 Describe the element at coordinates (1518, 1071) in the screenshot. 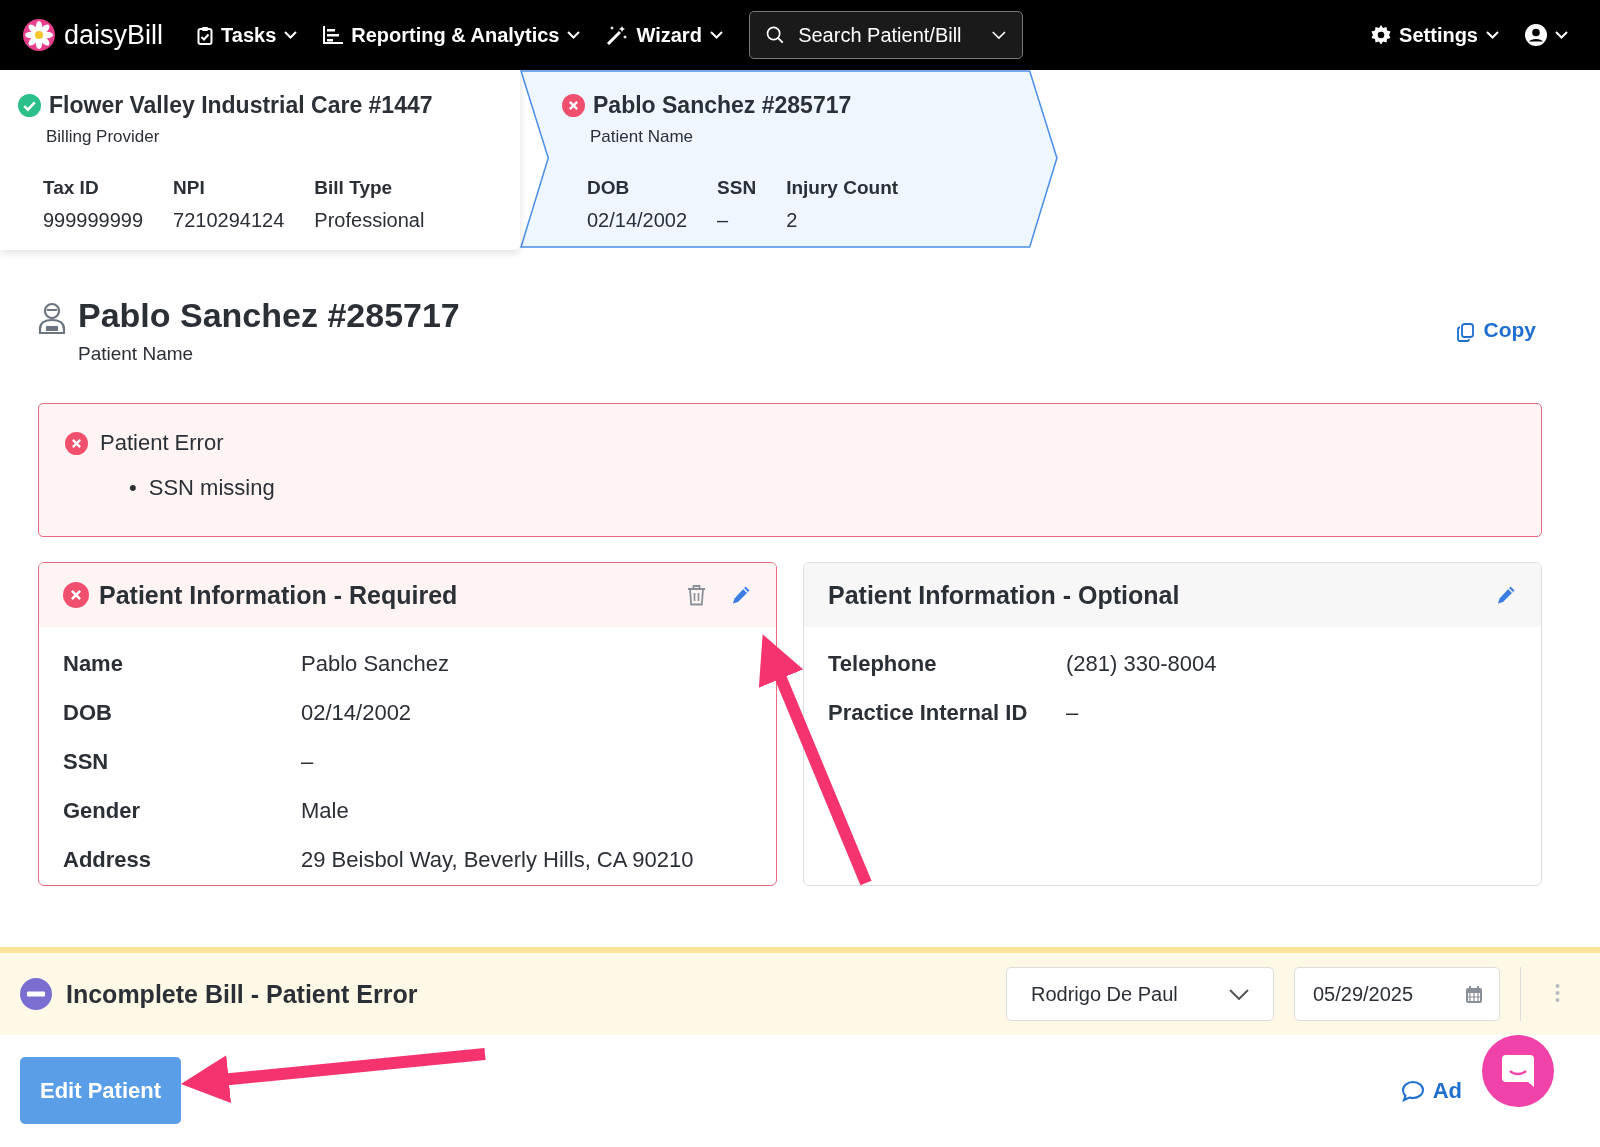

I see `chat-icon` at that location.